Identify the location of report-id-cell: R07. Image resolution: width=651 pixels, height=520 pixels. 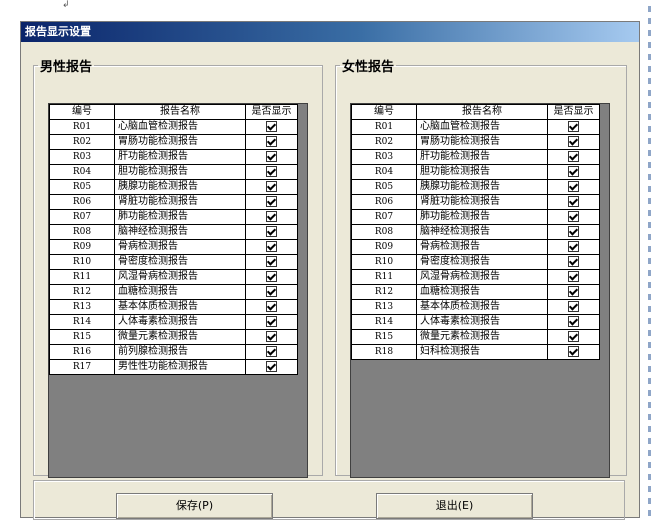
(384, 217).